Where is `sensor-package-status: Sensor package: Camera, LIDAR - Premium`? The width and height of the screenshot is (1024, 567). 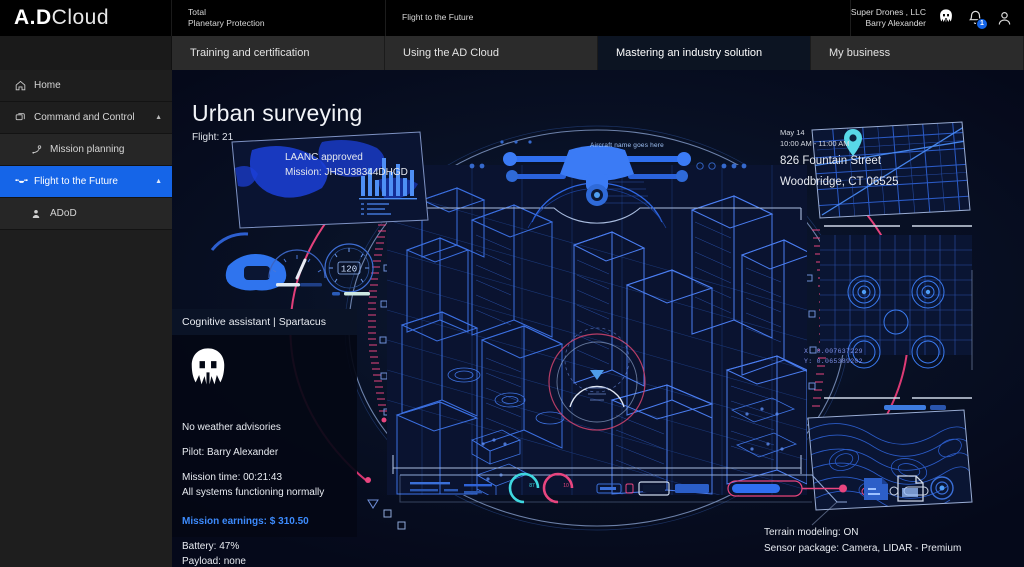
sensor-package-status: Sensor package: Camera, LIDAR - Premium is located at coordinates (863, 548).